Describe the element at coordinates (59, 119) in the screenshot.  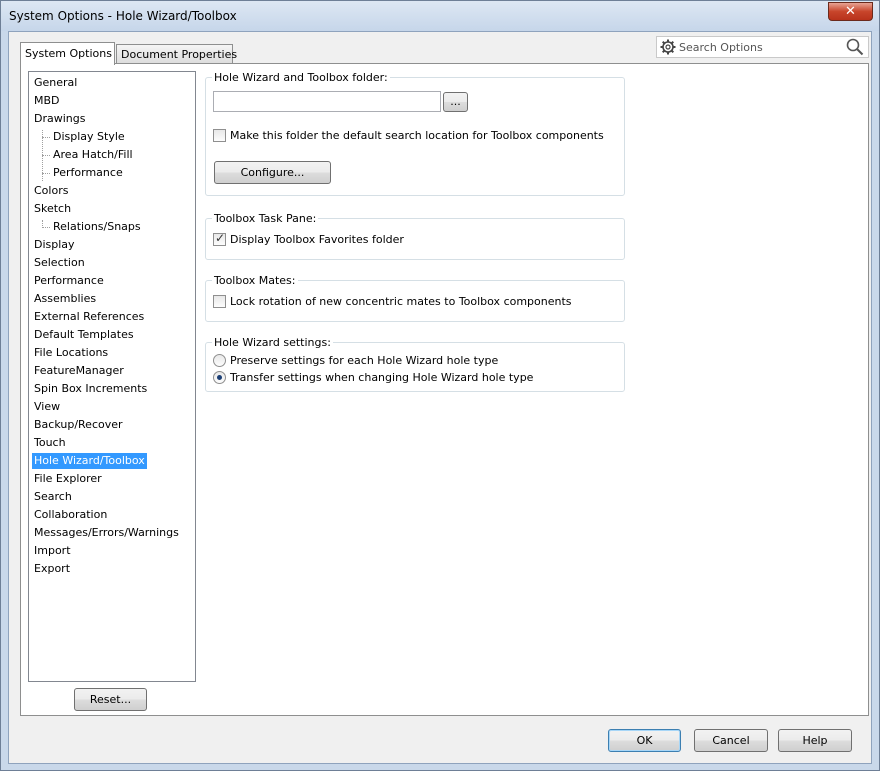
I see `tree-item-drawings: Drawings` at that location.